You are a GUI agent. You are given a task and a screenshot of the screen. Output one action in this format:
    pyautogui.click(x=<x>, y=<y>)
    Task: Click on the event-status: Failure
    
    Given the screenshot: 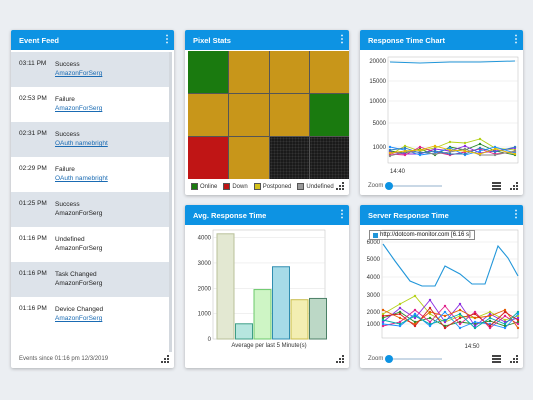 What is the action you would take?
    pyautogui.click(x=65, y=99)
    